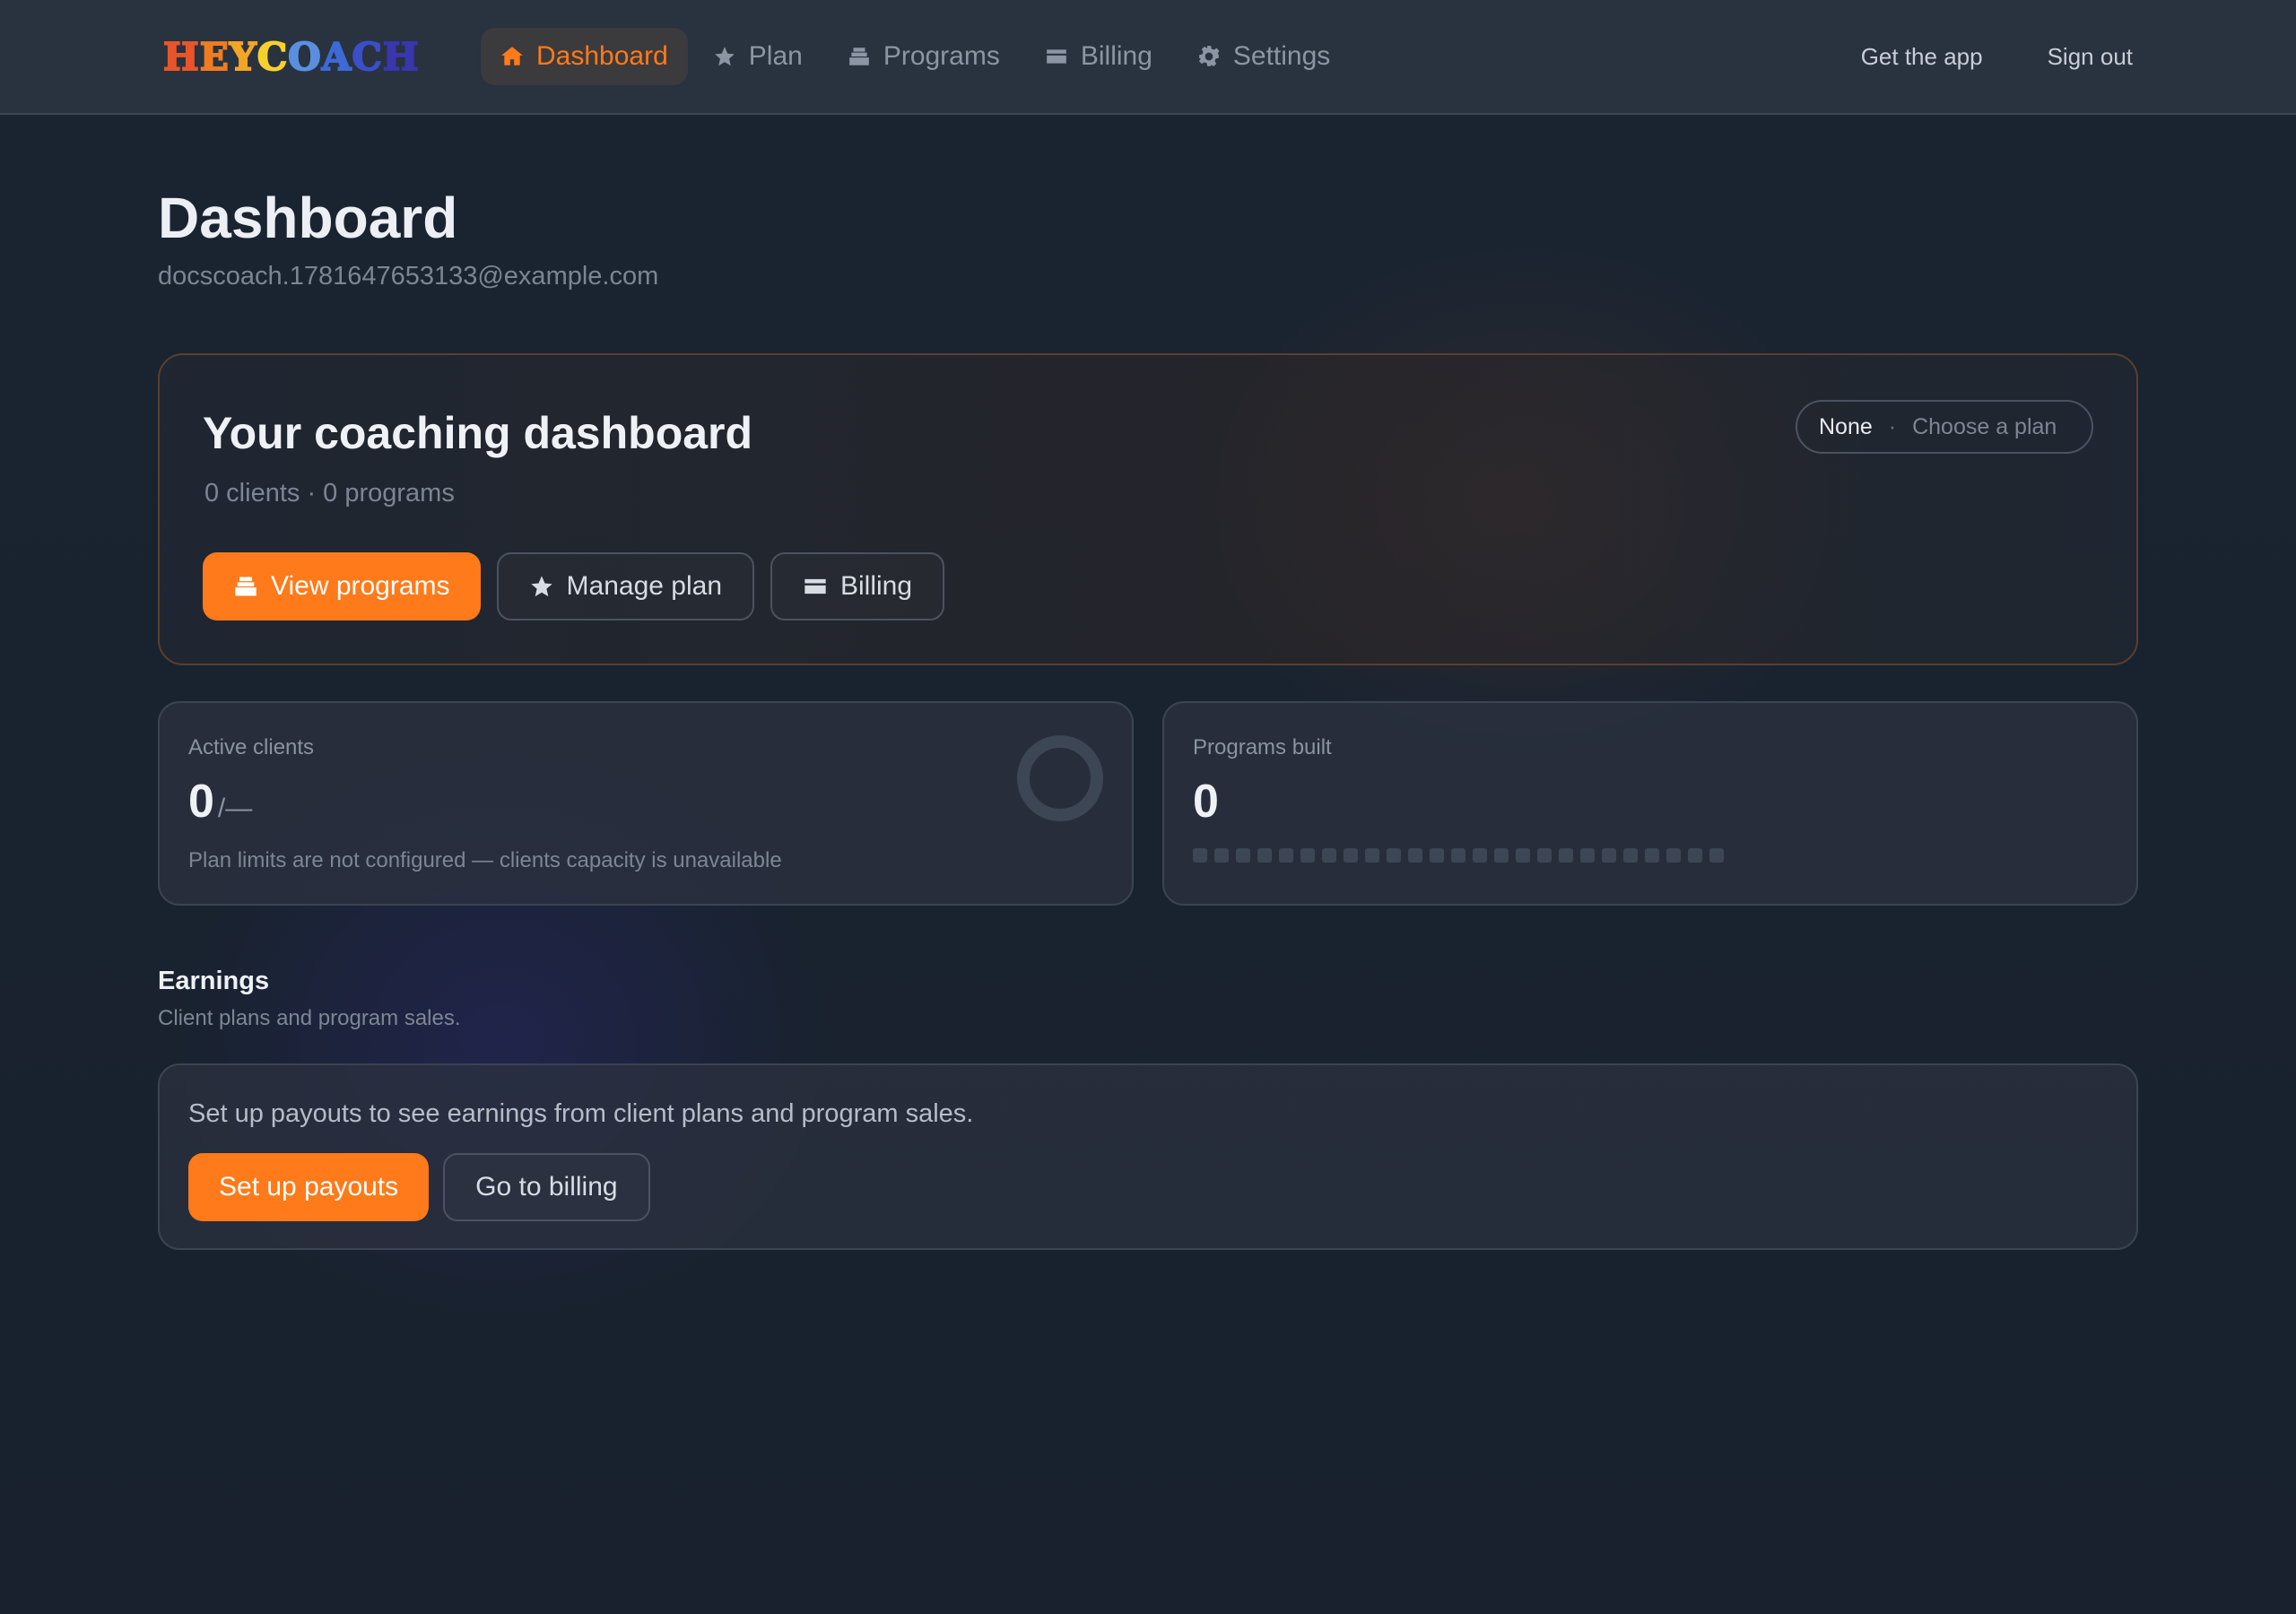  I want to click on billing-button: Billing, so click(857, 586).